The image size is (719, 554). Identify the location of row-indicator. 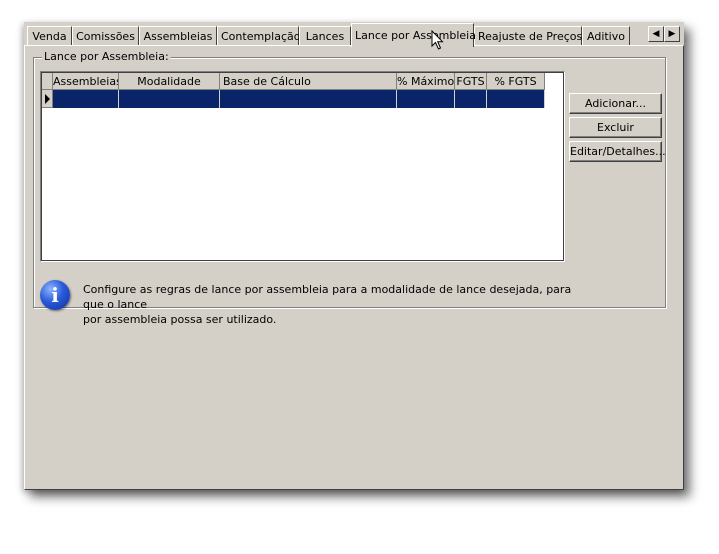
(47, 99).